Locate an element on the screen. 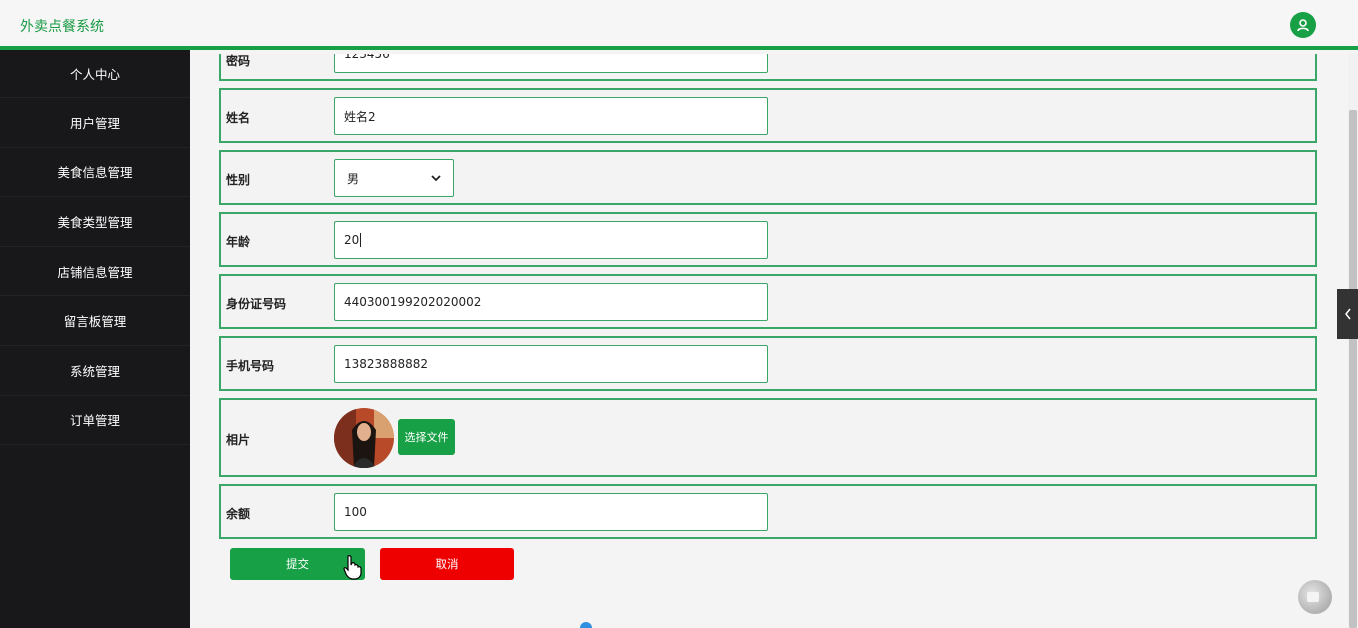 The image size is (1358, 628). gender-select: 男 is located at coordinates (394, 178).